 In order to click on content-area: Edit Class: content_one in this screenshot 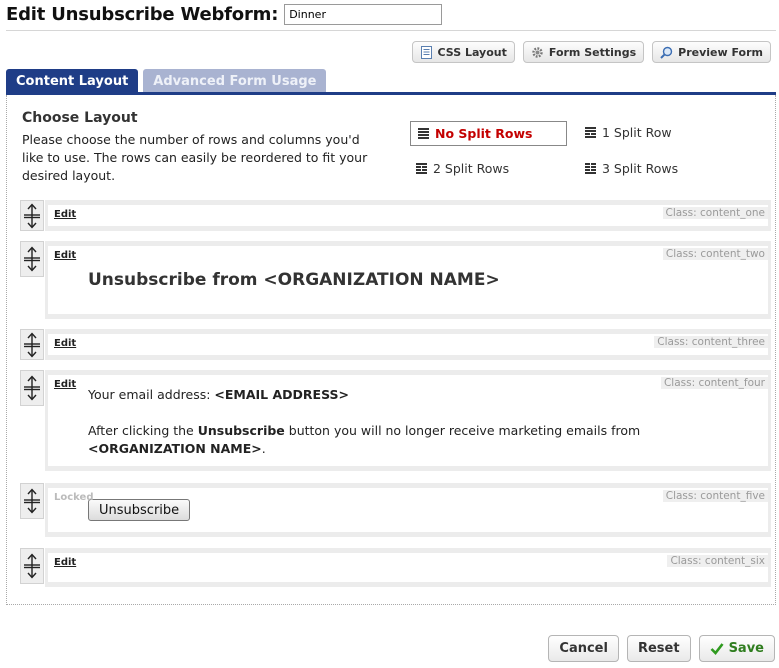, I will do `click(408, 215)`.